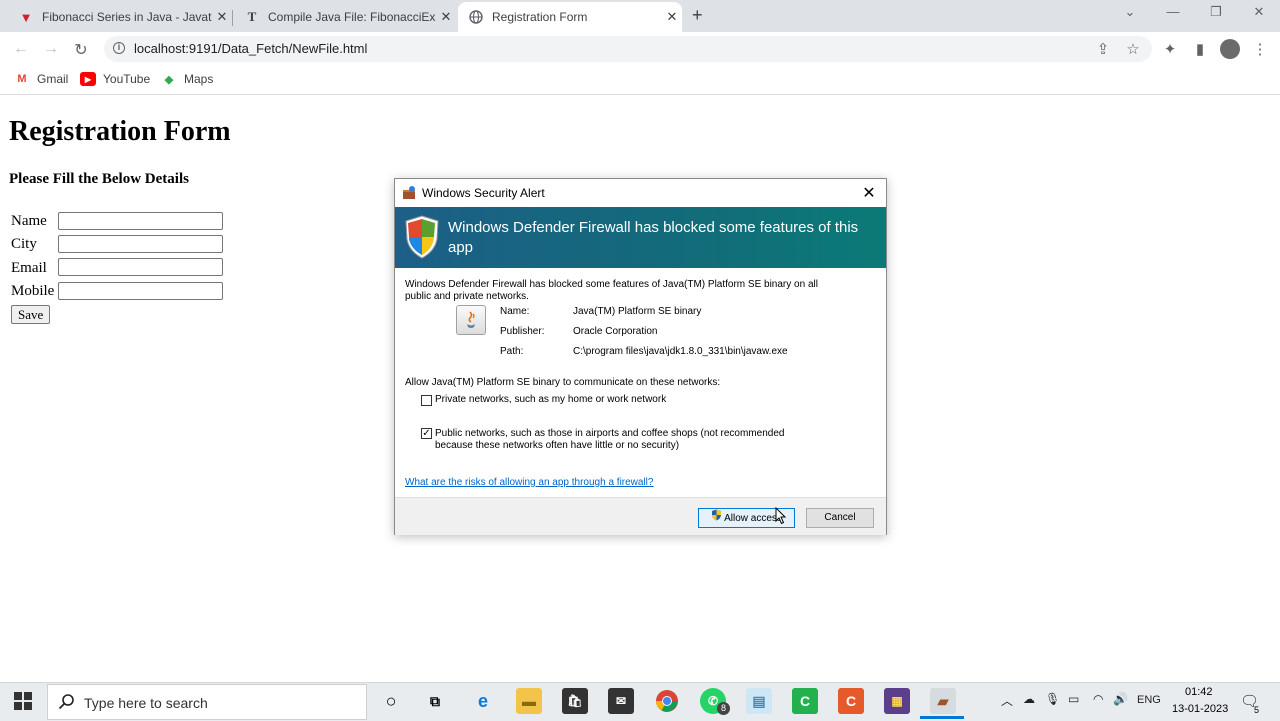 The height and width of the screenshot is (721, 1280). Describe the element at coordinates (146, 703) in the screenshot. I see `search-placeholder: Type here to search` at that location.